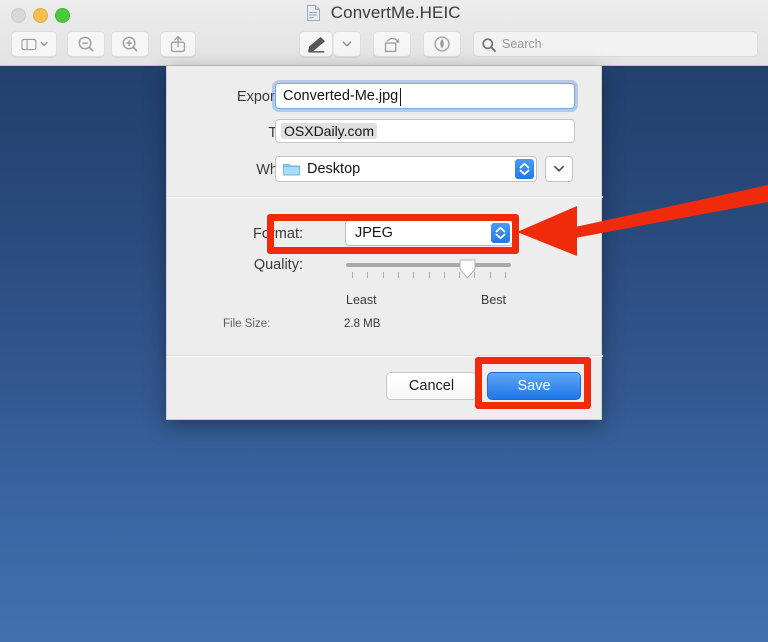 Image resolution: width=768 pixels, height=642 pixels. I want to click on search-field: Search, so click(615, 44).